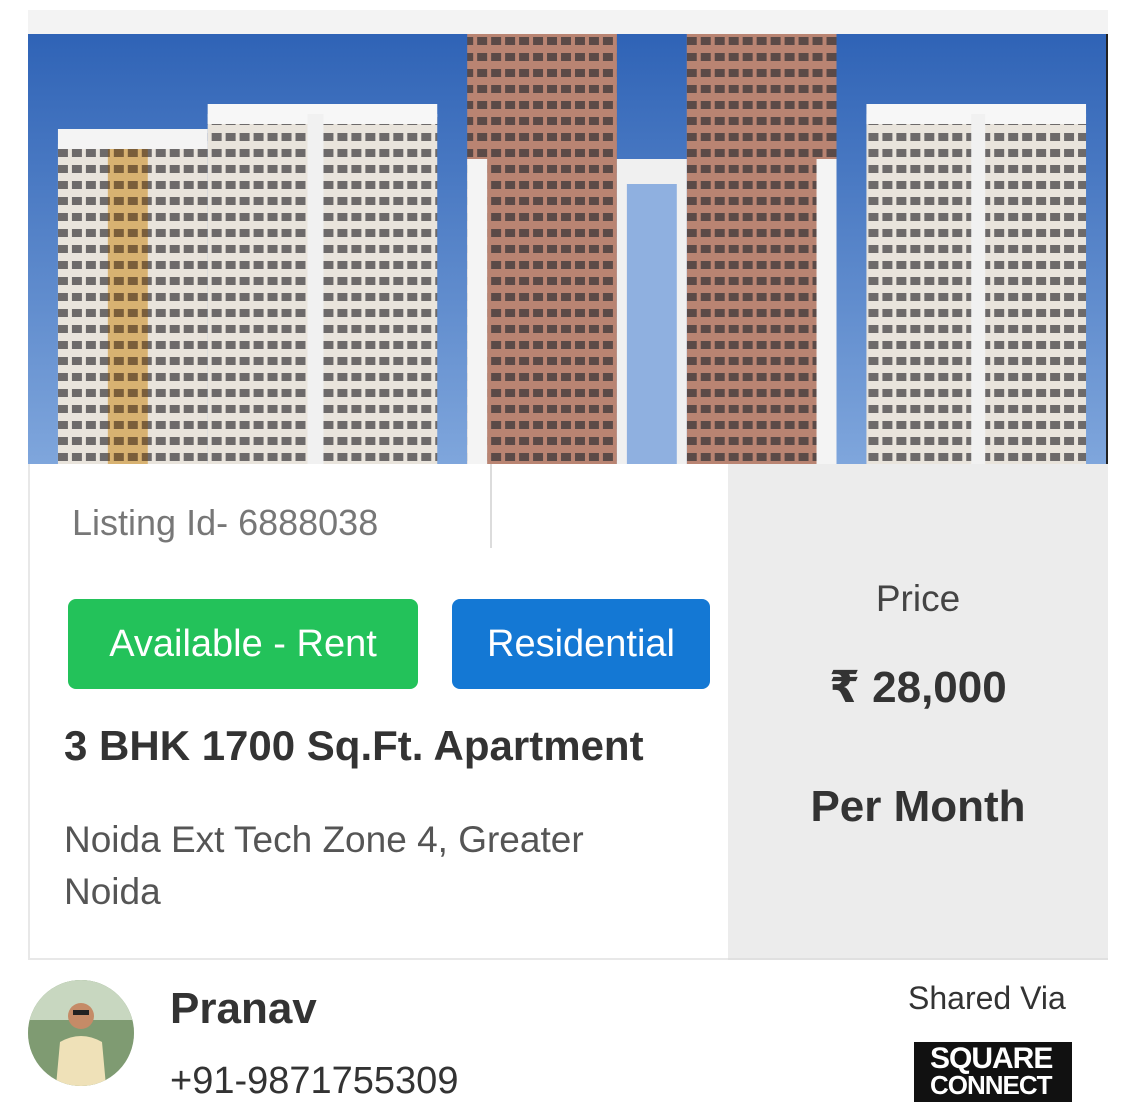 This screenshot has width=1136, height=1116. I want to click on logo-line2: CONNECT, so click(991, 1085).